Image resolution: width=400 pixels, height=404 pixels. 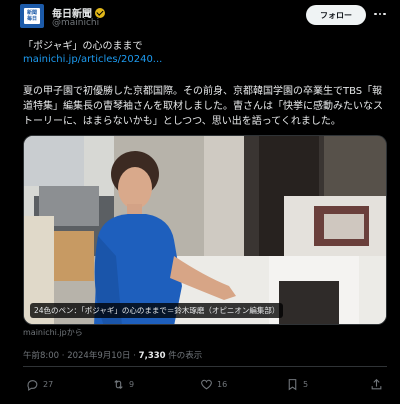 What do you see at coordinates (203, 18) in the screenshot?
I see `post-header: 新聞 毎日 毎日新聞 @mainichi フォロー` at bounding box center [203, 18].